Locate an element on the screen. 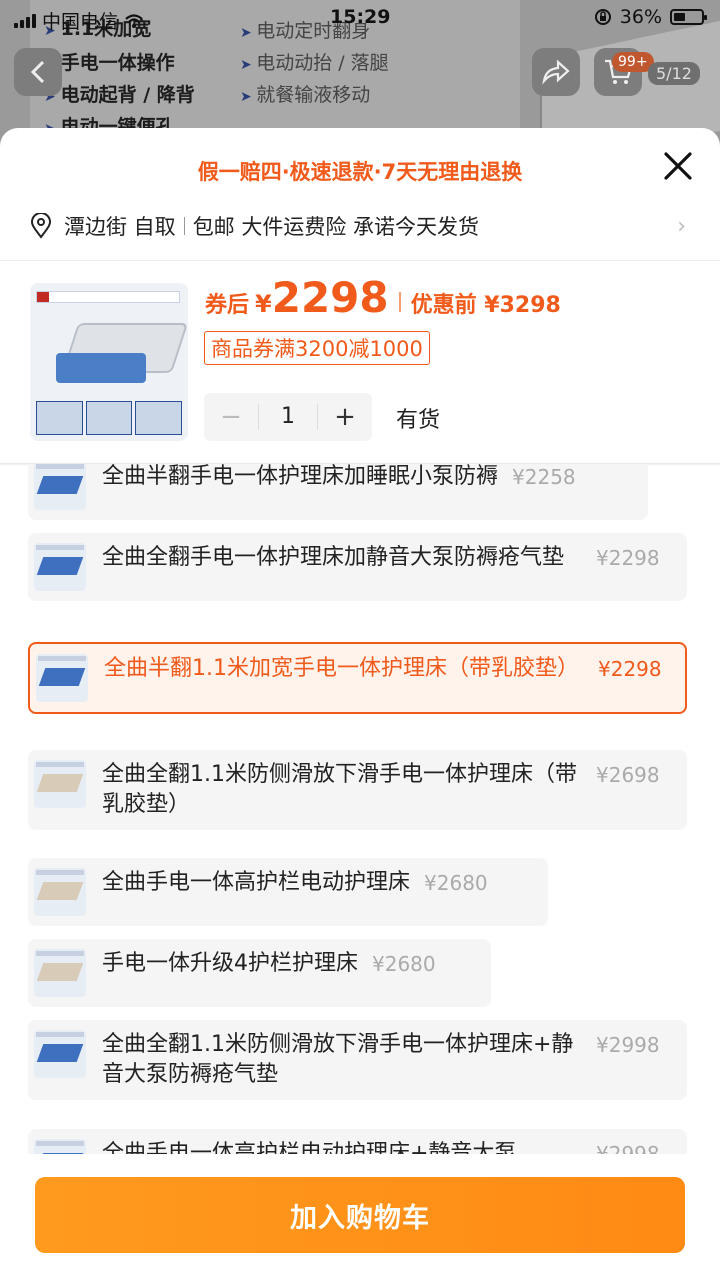  sku-option: 全曲全翻手电一体护理床加静音大泵防褥疮气垫 ¥2298 is located at coordinates (357, 567).